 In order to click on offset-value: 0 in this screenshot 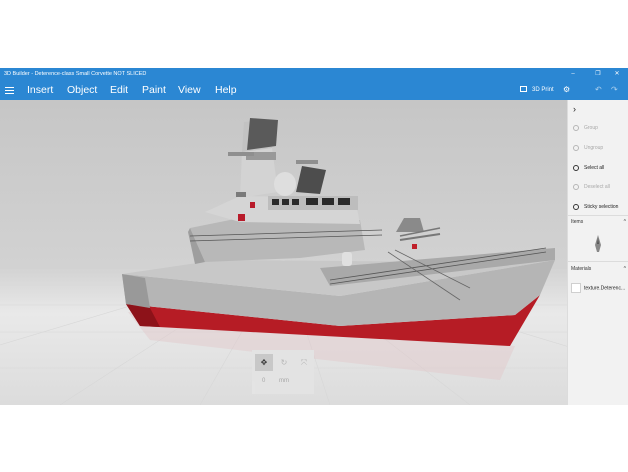, I will do `click(263, 381)`.